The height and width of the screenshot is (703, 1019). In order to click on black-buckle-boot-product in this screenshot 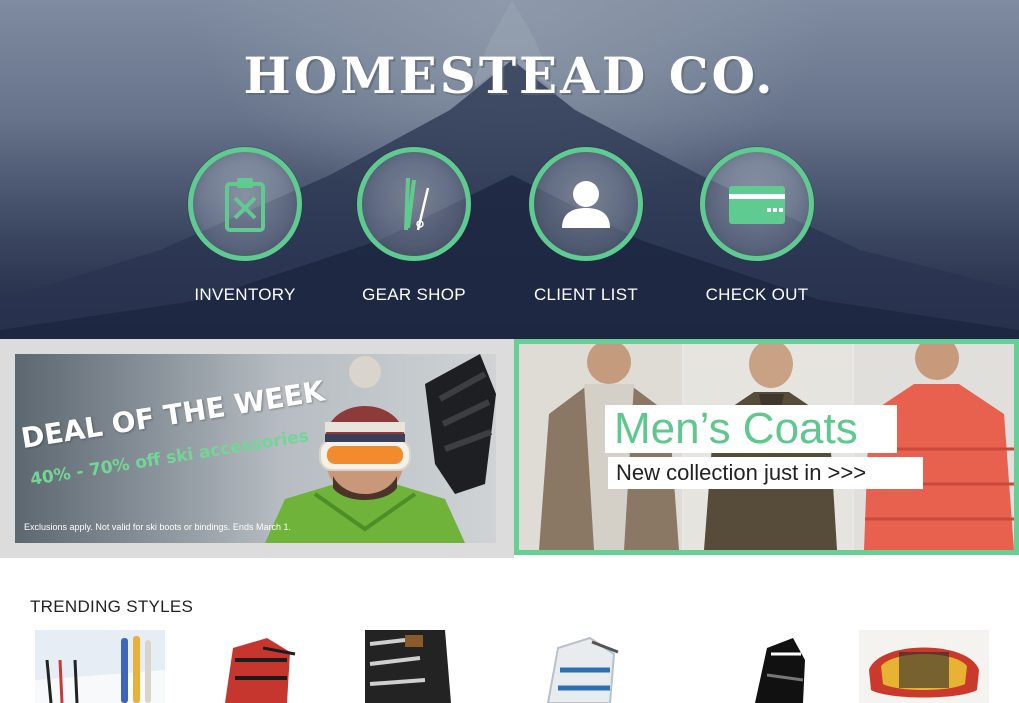, I will do `click(430, 666)`.